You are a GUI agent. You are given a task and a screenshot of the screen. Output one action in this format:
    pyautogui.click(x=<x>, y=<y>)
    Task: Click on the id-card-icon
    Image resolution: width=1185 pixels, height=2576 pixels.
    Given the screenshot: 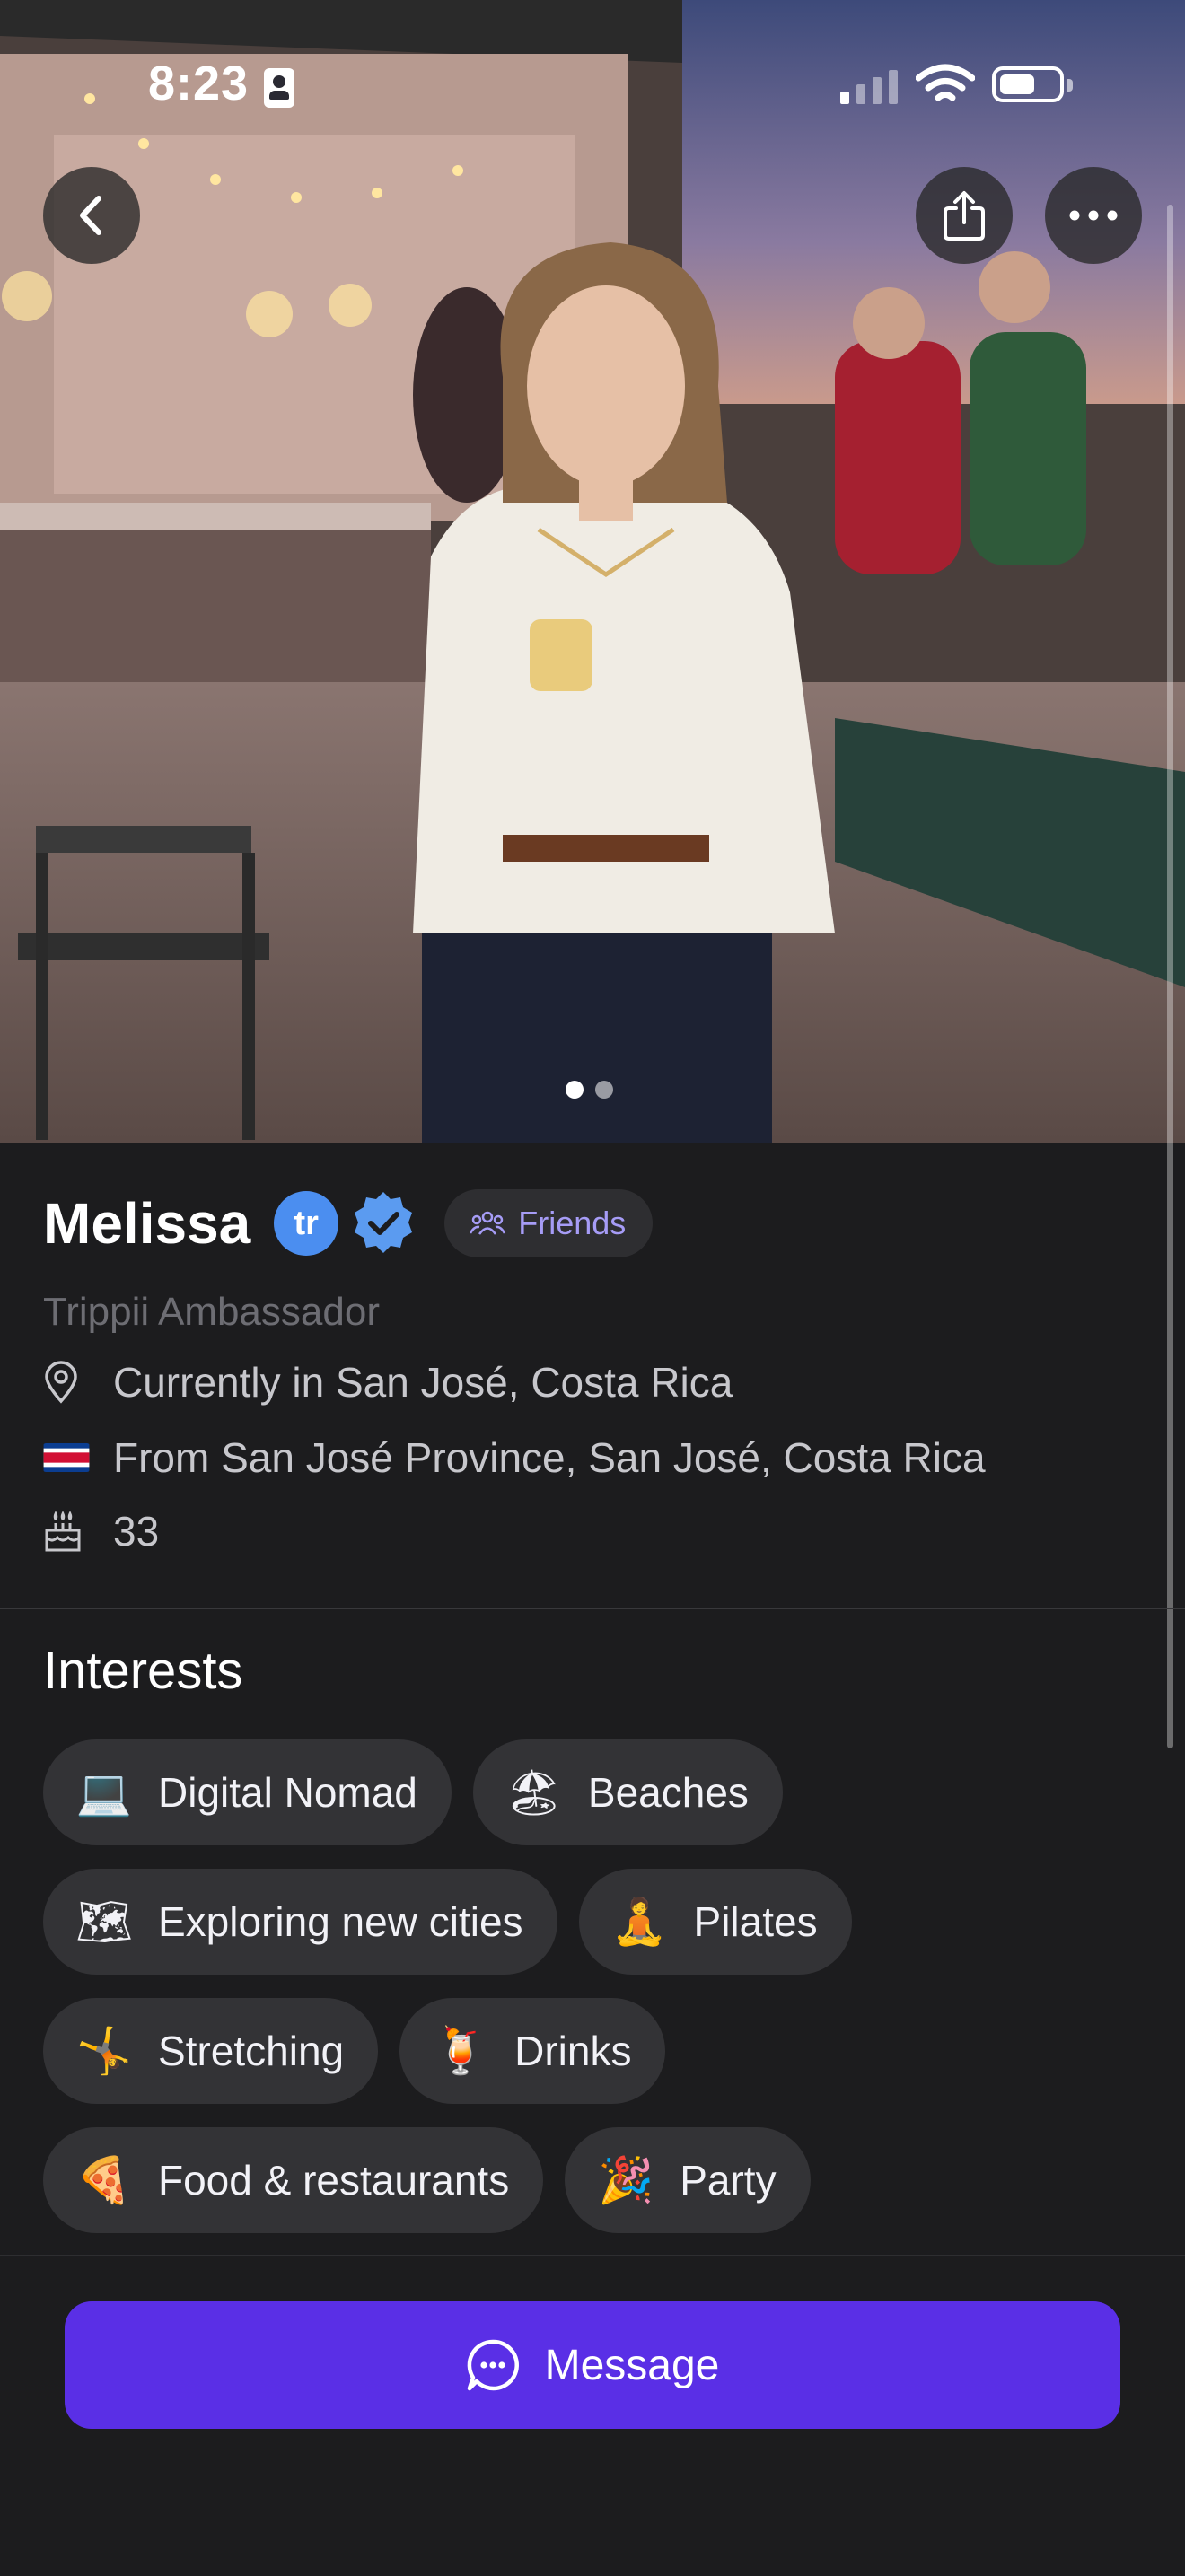 What is the action you would take?
    pyautogui.click(x=279, y=88)
    